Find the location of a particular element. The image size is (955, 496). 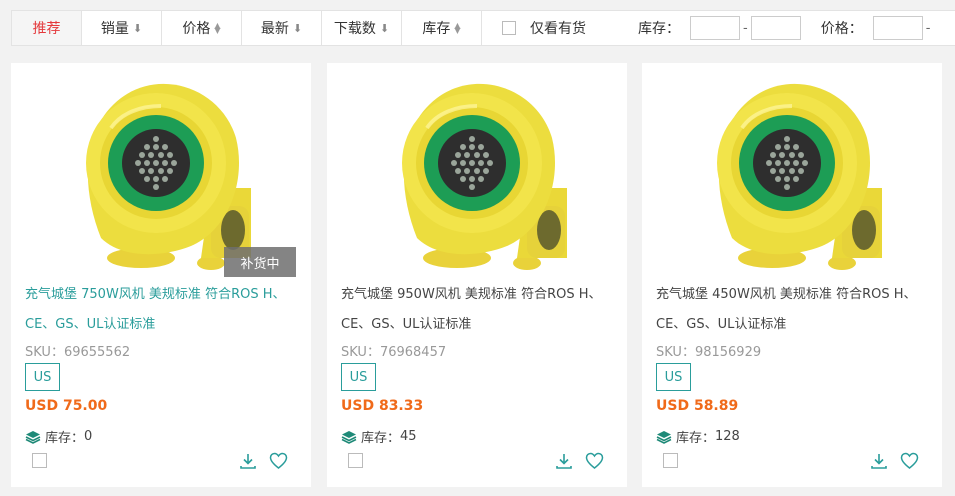

sort-stock: 库存 ▲ ▼ is located at coordinates (442, 28).